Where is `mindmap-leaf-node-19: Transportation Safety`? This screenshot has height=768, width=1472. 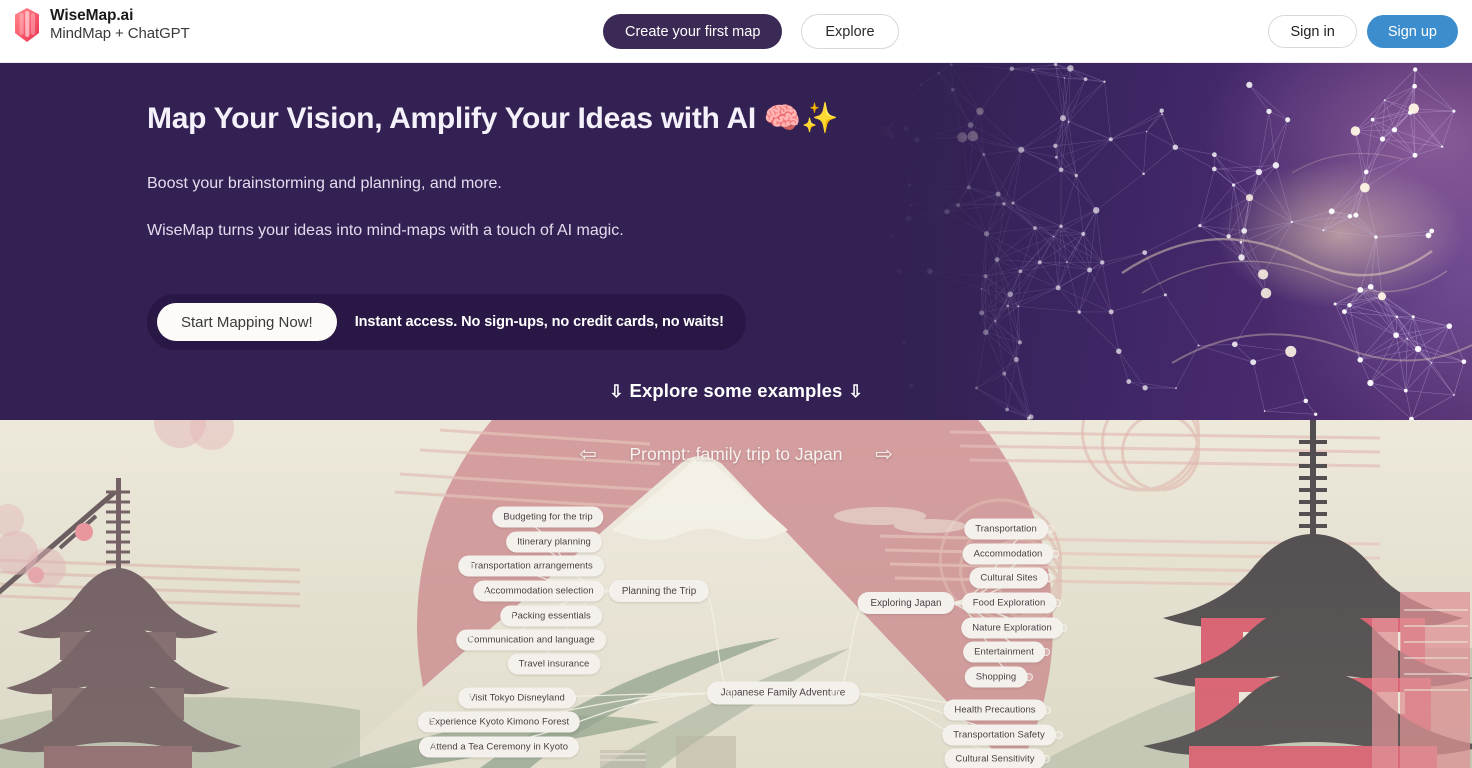 mindmap-leaf-node-19: Transportation Safety is located at coordinates (999, 735).